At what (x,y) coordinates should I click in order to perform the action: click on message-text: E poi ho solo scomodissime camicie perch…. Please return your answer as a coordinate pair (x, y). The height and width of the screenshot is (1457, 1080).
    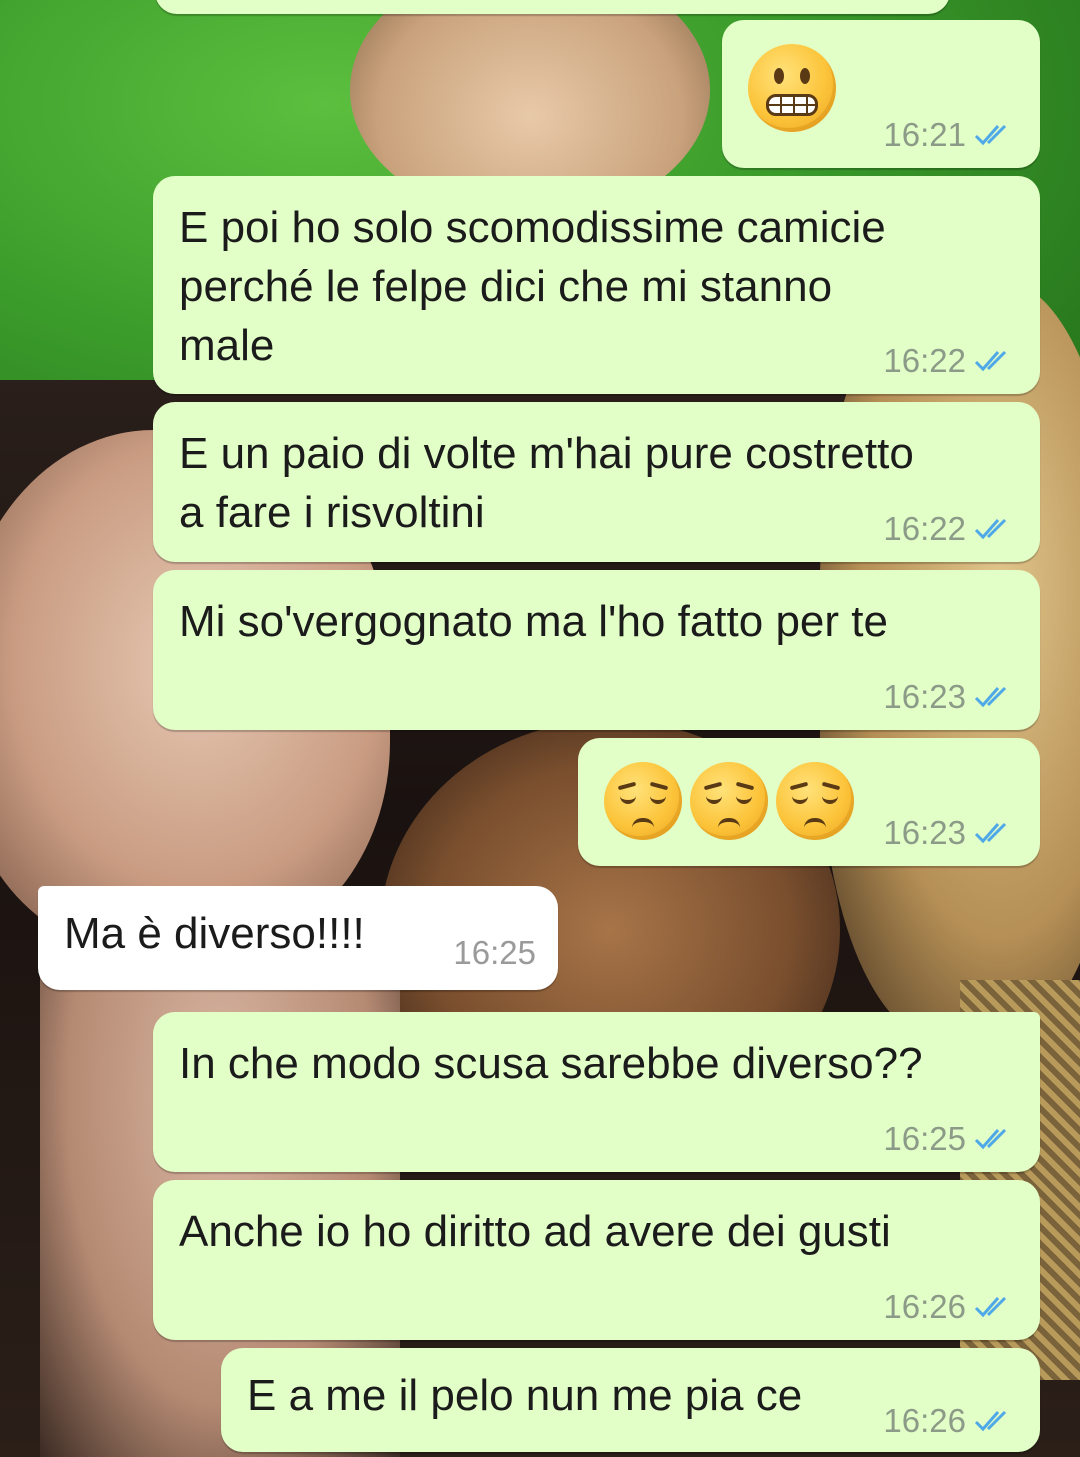
    Looking at the image, I should click on (532, 286).